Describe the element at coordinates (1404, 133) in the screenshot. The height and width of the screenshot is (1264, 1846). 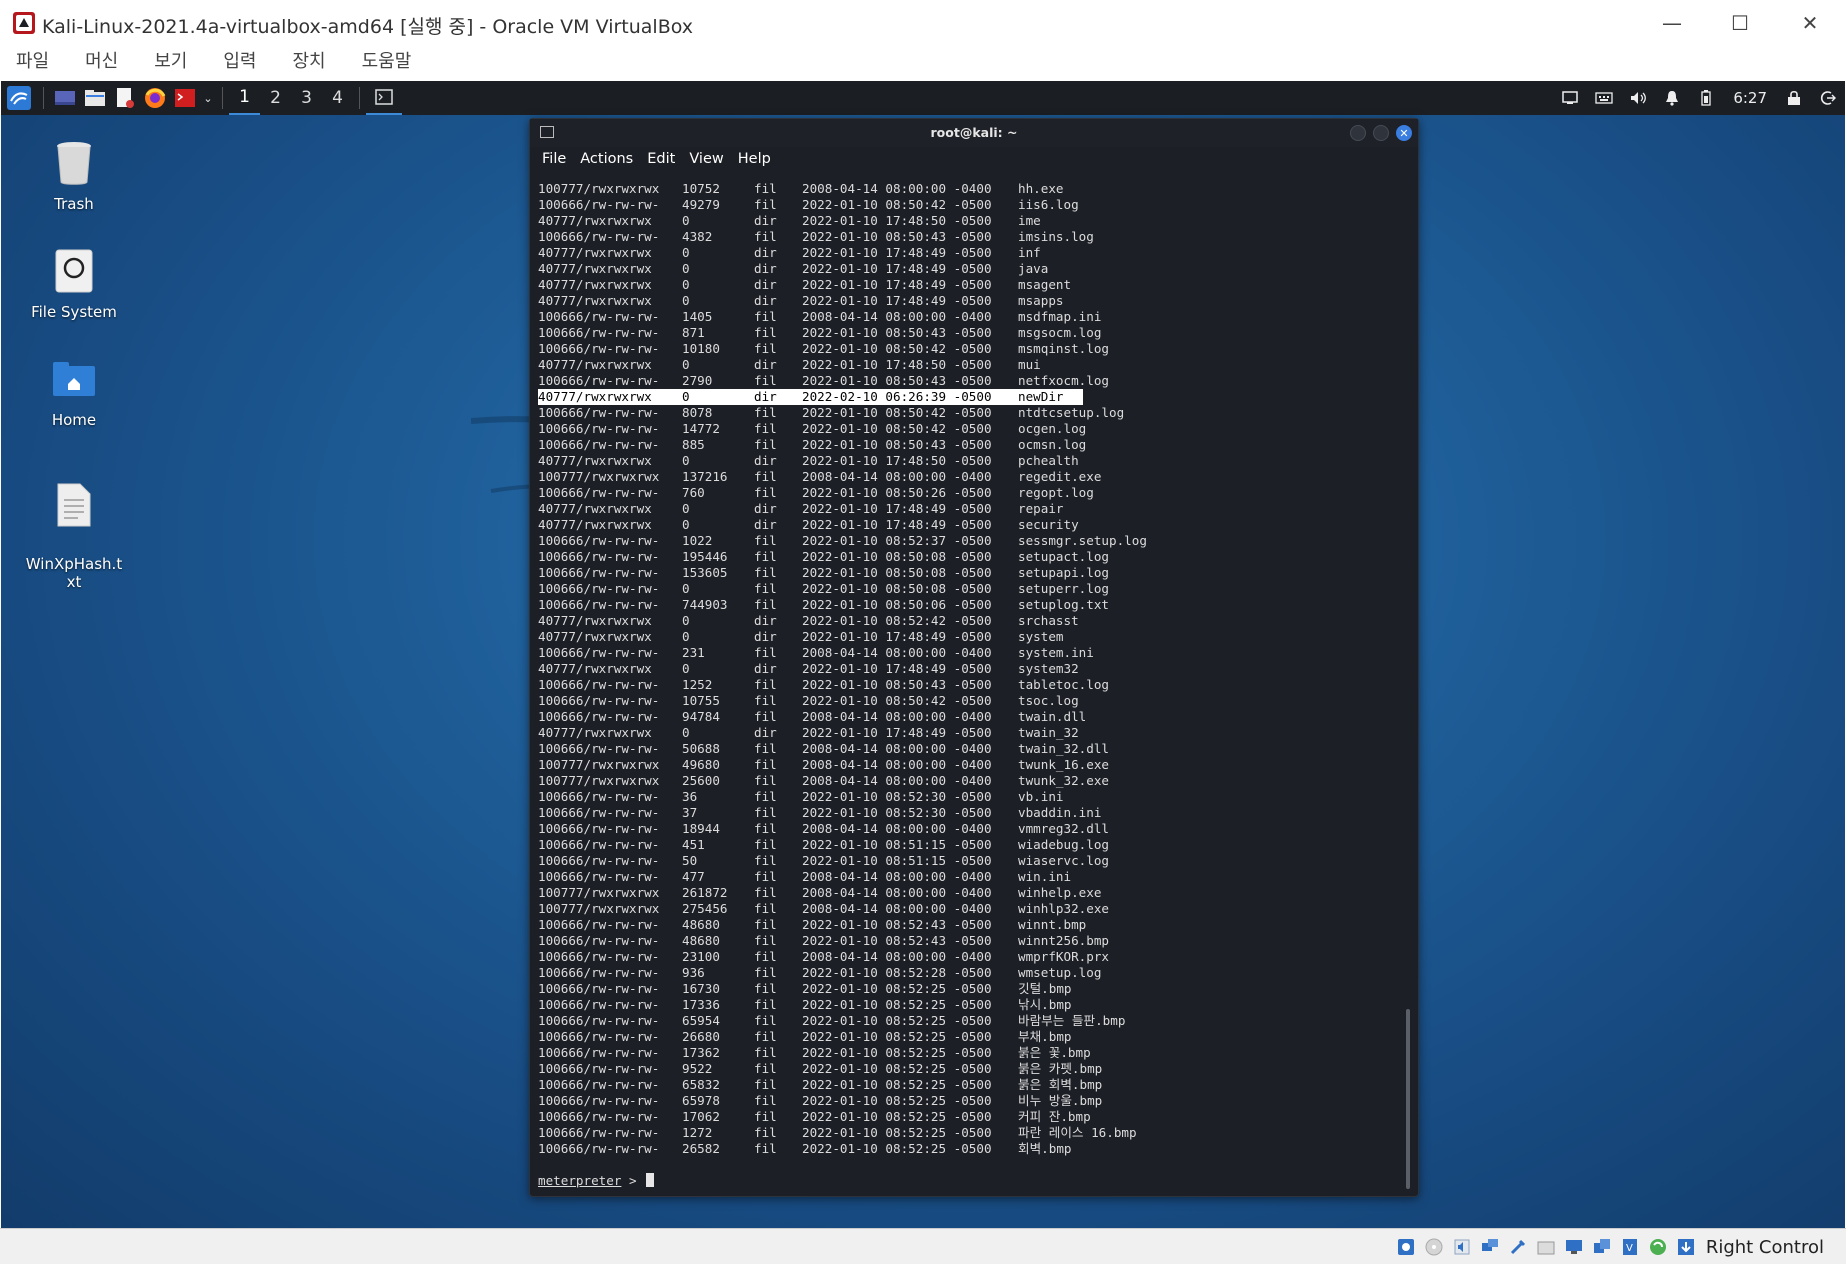
I see `terminal-close-button: ✕` at that location.